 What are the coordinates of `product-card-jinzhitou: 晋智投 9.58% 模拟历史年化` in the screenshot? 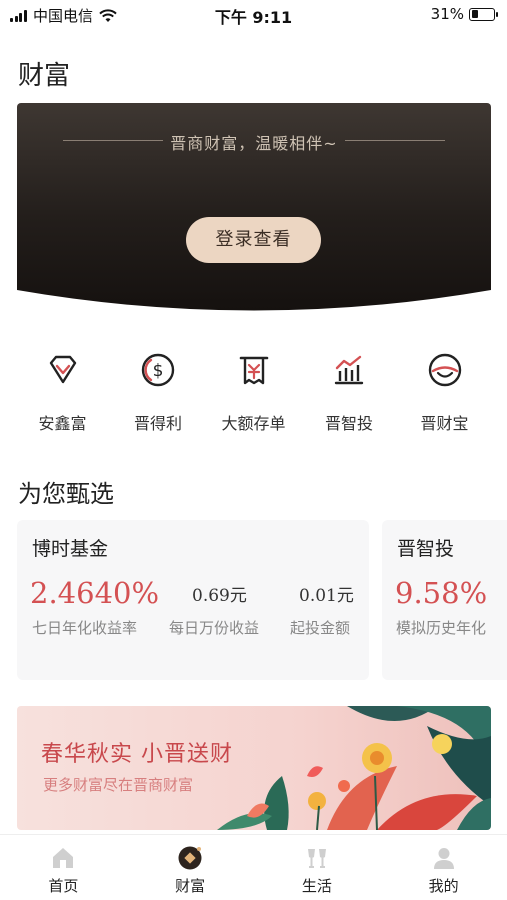 It's located at (444, 600).